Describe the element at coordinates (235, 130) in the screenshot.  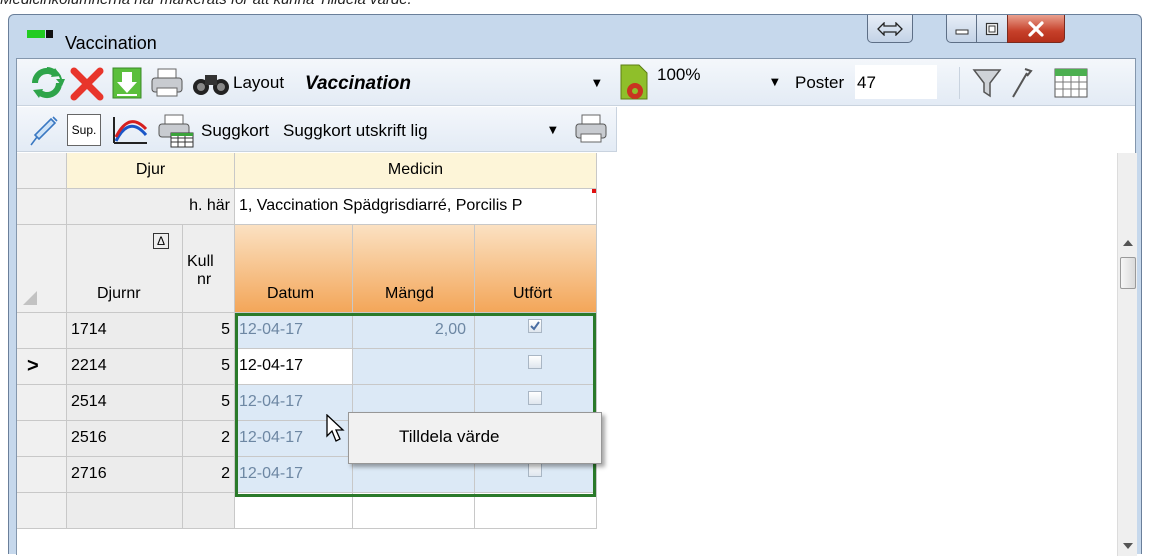
I see `suggkort-label: Suggkort` at that location.